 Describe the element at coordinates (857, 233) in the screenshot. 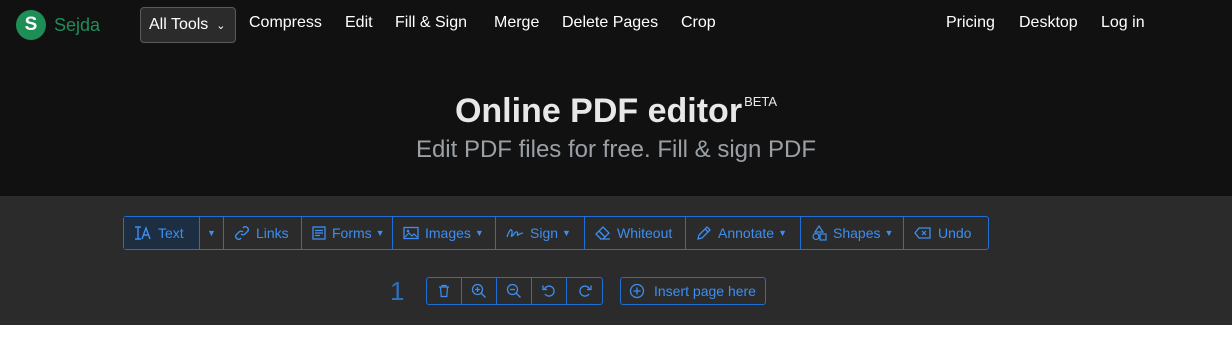

I see `shapes-tool-label: Shapes` at that location.